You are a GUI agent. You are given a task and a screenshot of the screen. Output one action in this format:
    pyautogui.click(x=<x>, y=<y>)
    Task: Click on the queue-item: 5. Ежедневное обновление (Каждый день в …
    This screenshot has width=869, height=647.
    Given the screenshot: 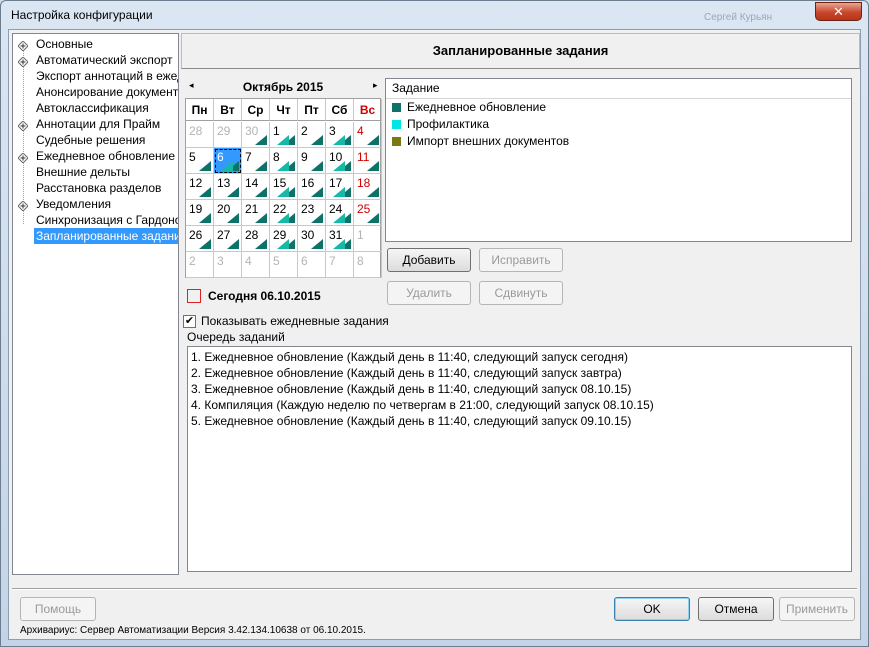 What is the action you would take?
    pyautogui.click(x=519, y=421)
    